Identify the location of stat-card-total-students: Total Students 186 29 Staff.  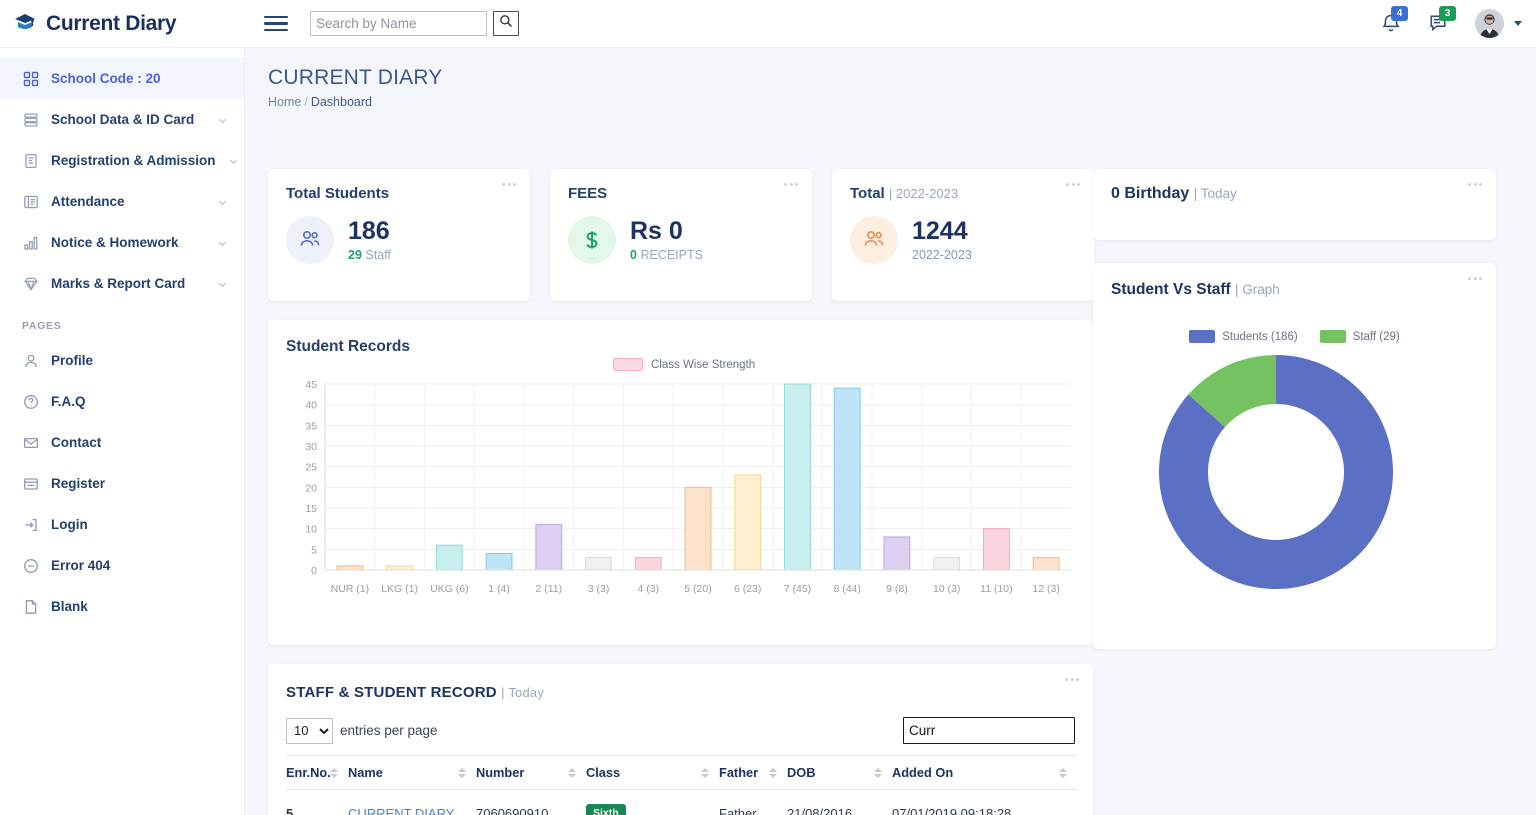
(399, 235).